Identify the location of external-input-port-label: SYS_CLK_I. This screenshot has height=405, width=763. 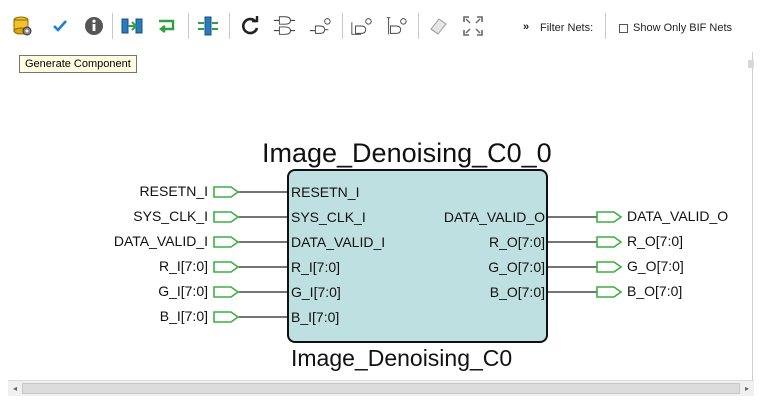
(170, 216).